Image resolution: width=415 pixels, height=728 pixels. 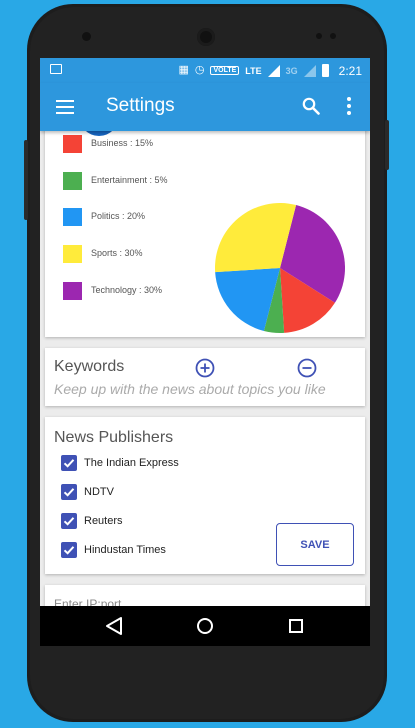 I want to click on legend-label: Technology : 30%, so click(x=127, y=290).